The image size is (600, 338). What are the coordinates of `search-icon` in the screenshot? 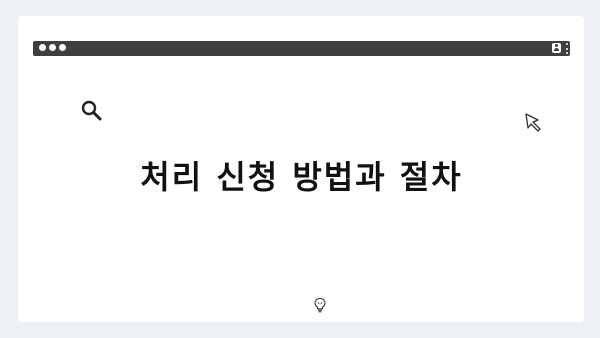 It's located at (91, 110).